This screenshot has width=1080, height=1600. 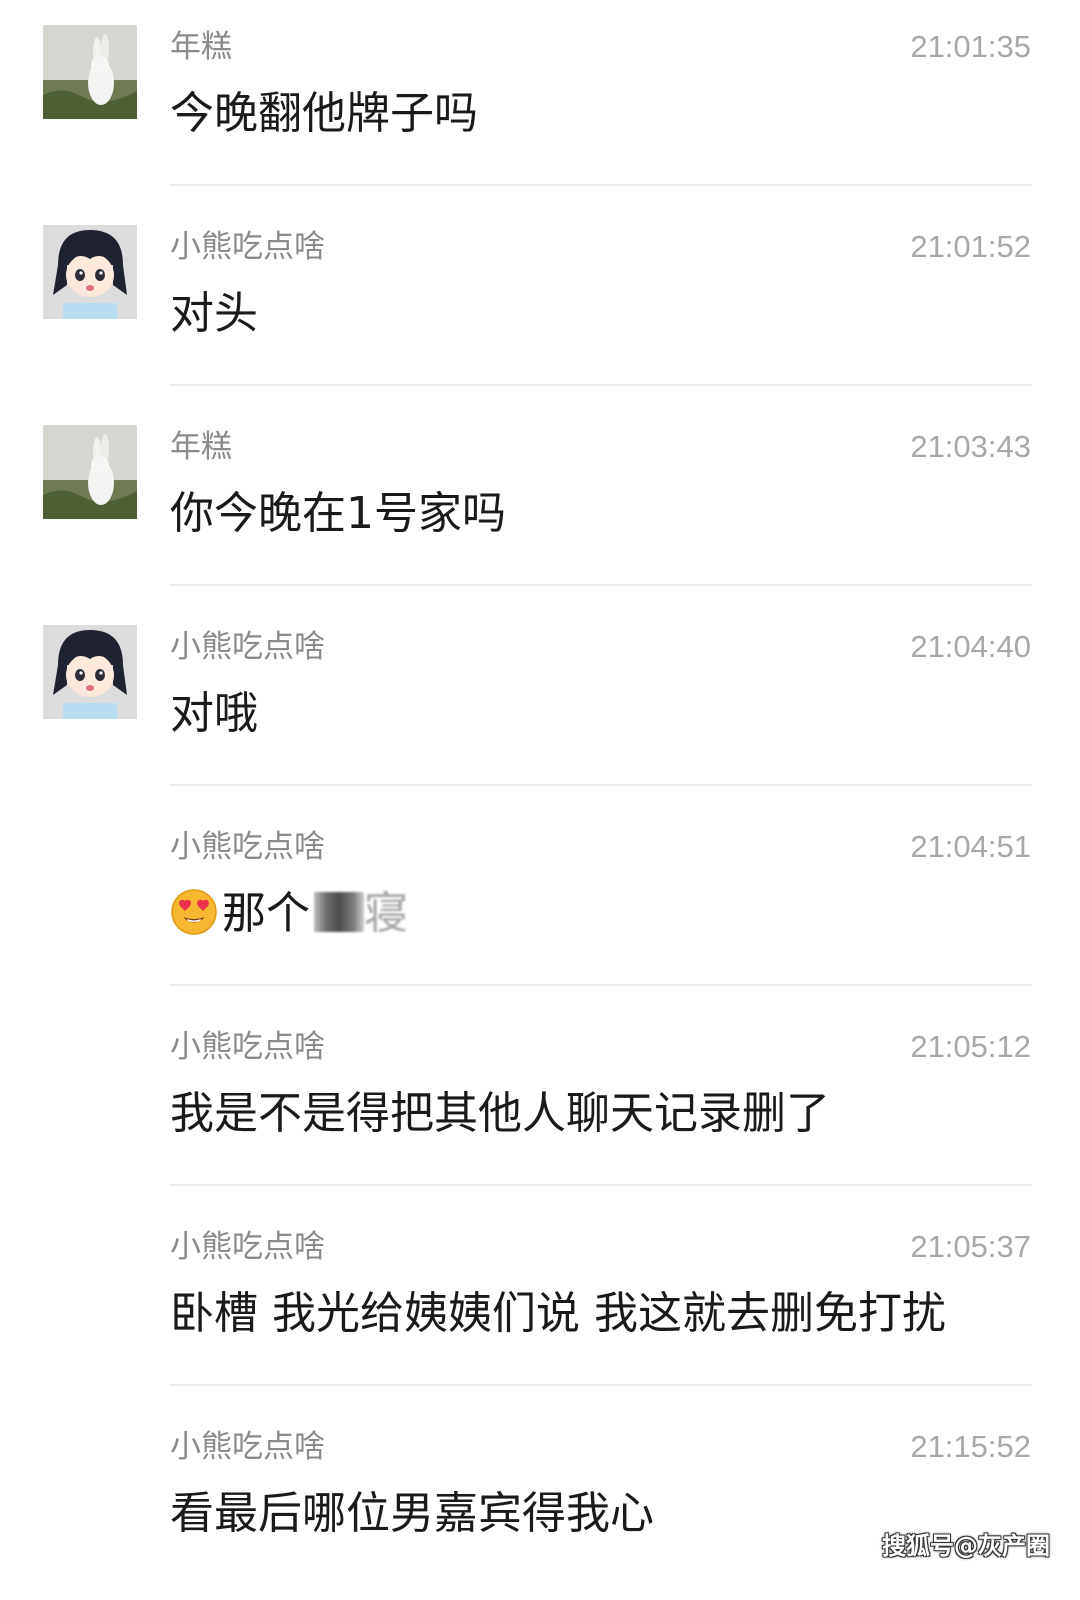 I want to click on message-text: 看最后哪位男嘉宾得我心, so click(x=412, y=1513).